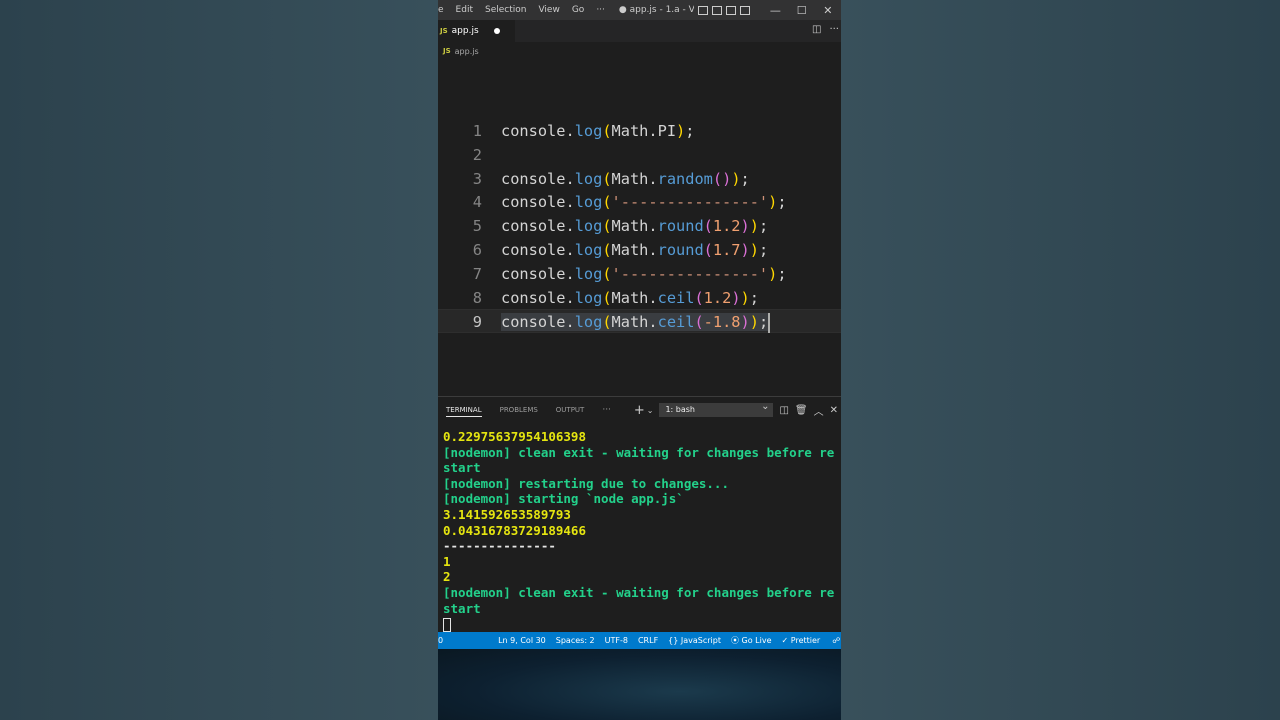 The width and height of the screenshot is (1280, 720). I want to click on split-terminal-icon: ◫, so click(783, 410).